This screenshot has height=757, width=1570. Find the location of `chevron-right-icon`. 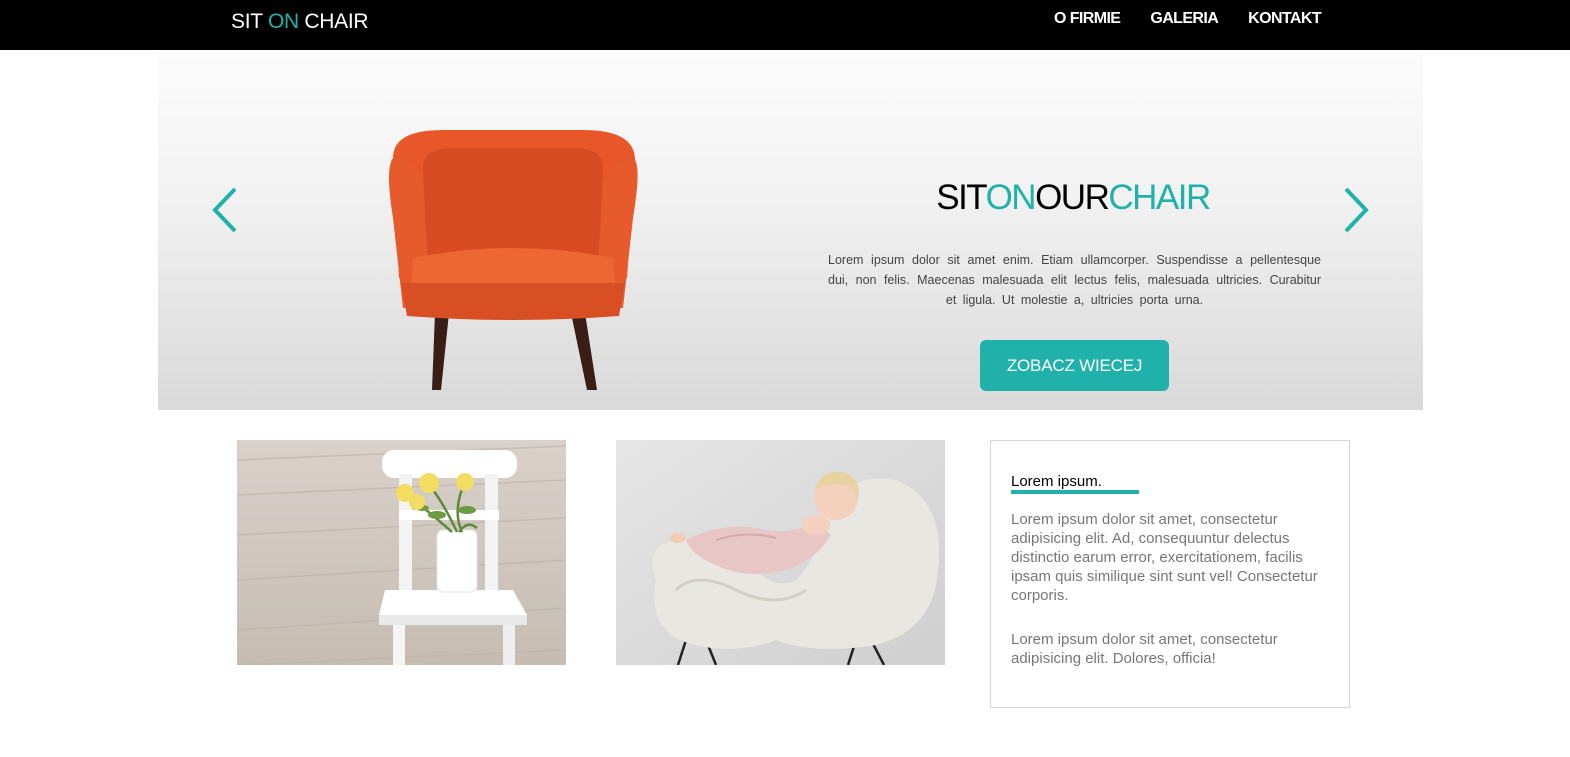

chevron-right-icon is located at coordinates (1355, 210).